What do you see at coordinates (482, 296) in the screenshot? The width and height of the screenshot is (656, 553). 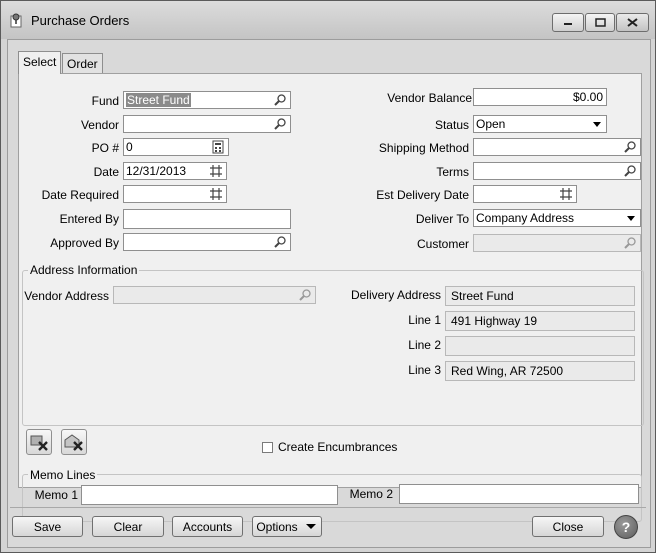 I see `delivery-address-value: Street Fund` at bounding box center [482, 296].